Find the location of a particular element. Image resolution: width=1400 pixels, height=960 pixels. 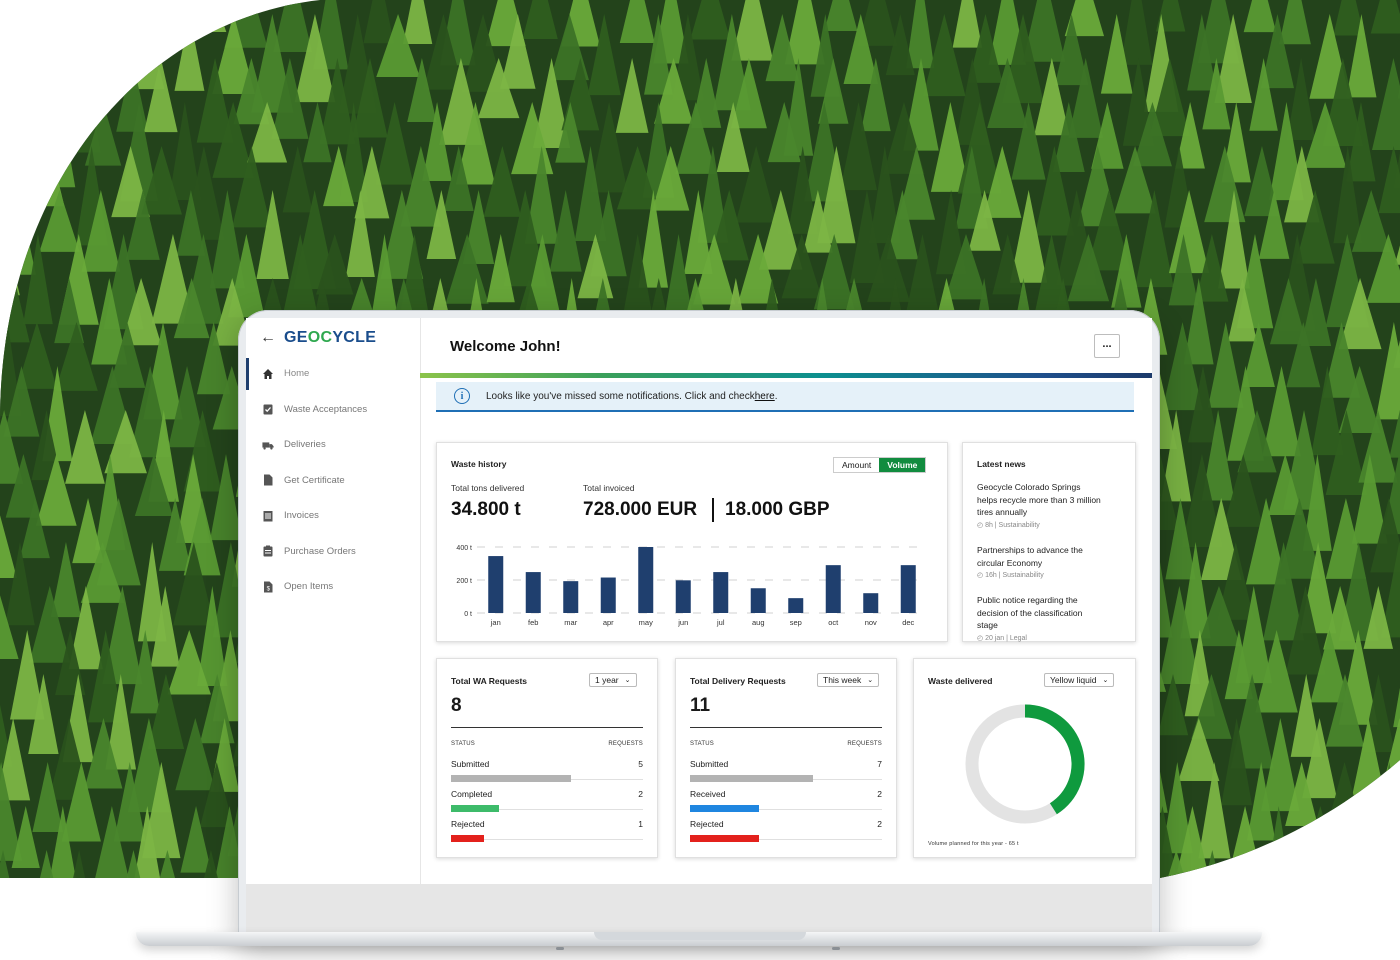

open-items-icon: $ is located at coordinates (268, 587).